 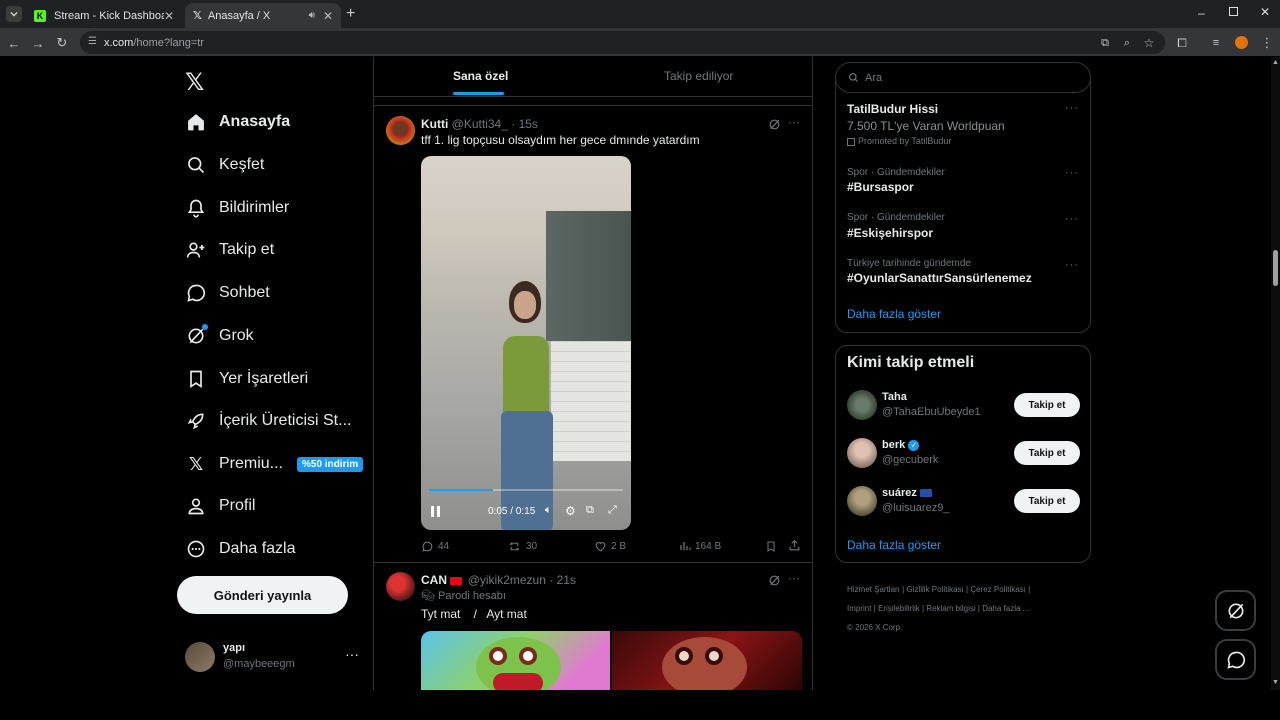 What do you see at coordinates (700, 546) in the screenshot?
I see `views-button: 164 B` at bounding box center [700, 546].